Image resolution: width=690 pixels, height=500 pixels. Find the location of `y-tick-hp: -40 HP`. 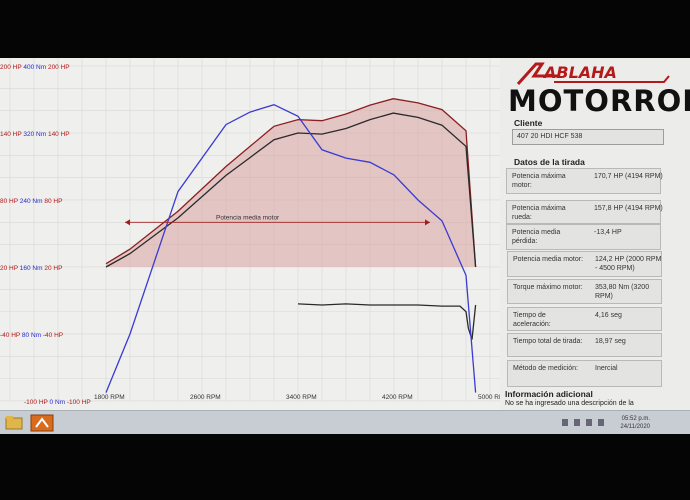

y-tick-hp: -40 HP is located at coordinates (11, 335).